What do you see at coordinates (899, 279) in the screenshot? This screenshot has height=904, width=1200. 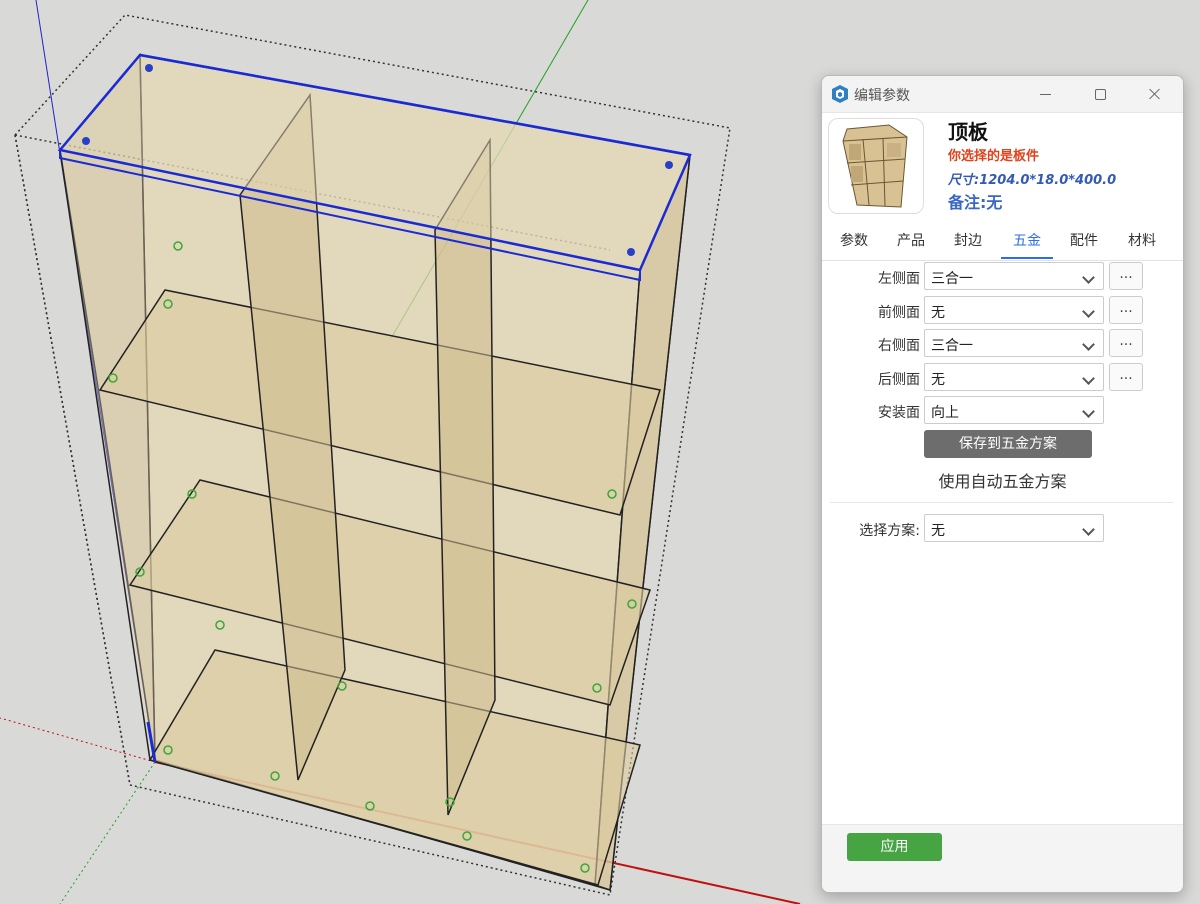 I see `left-face-label: 左侧面` at bounding box center [899, 279].